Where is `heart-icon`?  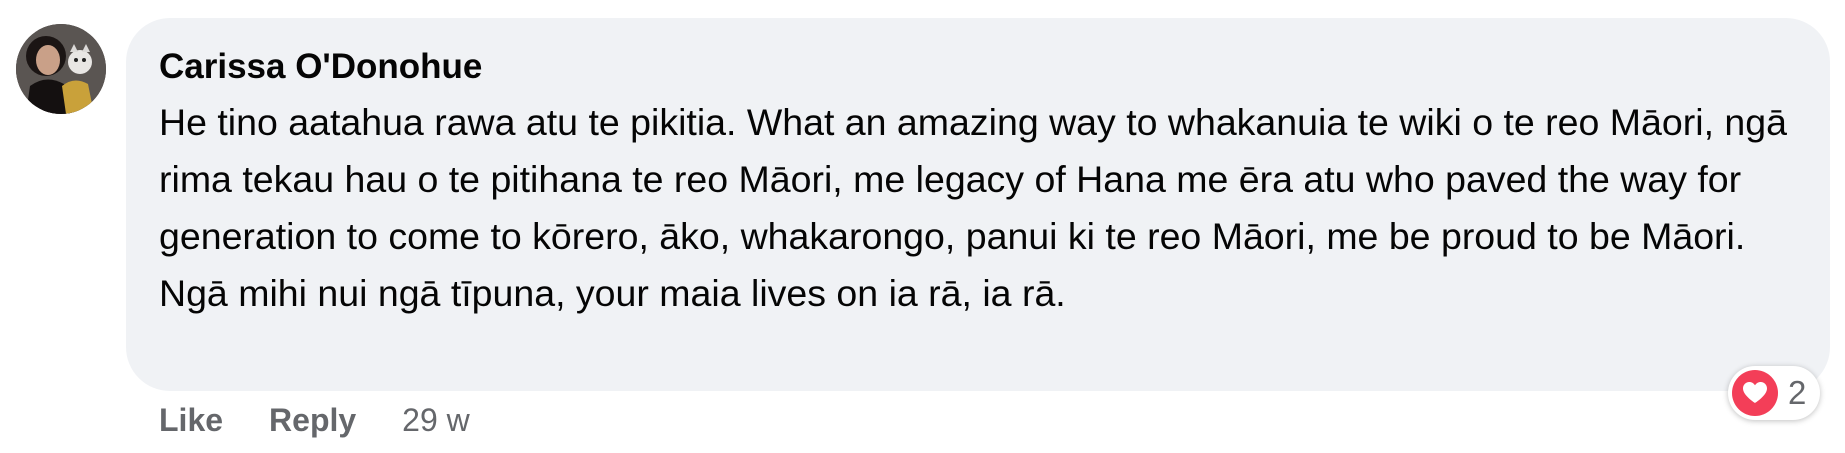
heart-icon is located at coordinates (1755, 393).